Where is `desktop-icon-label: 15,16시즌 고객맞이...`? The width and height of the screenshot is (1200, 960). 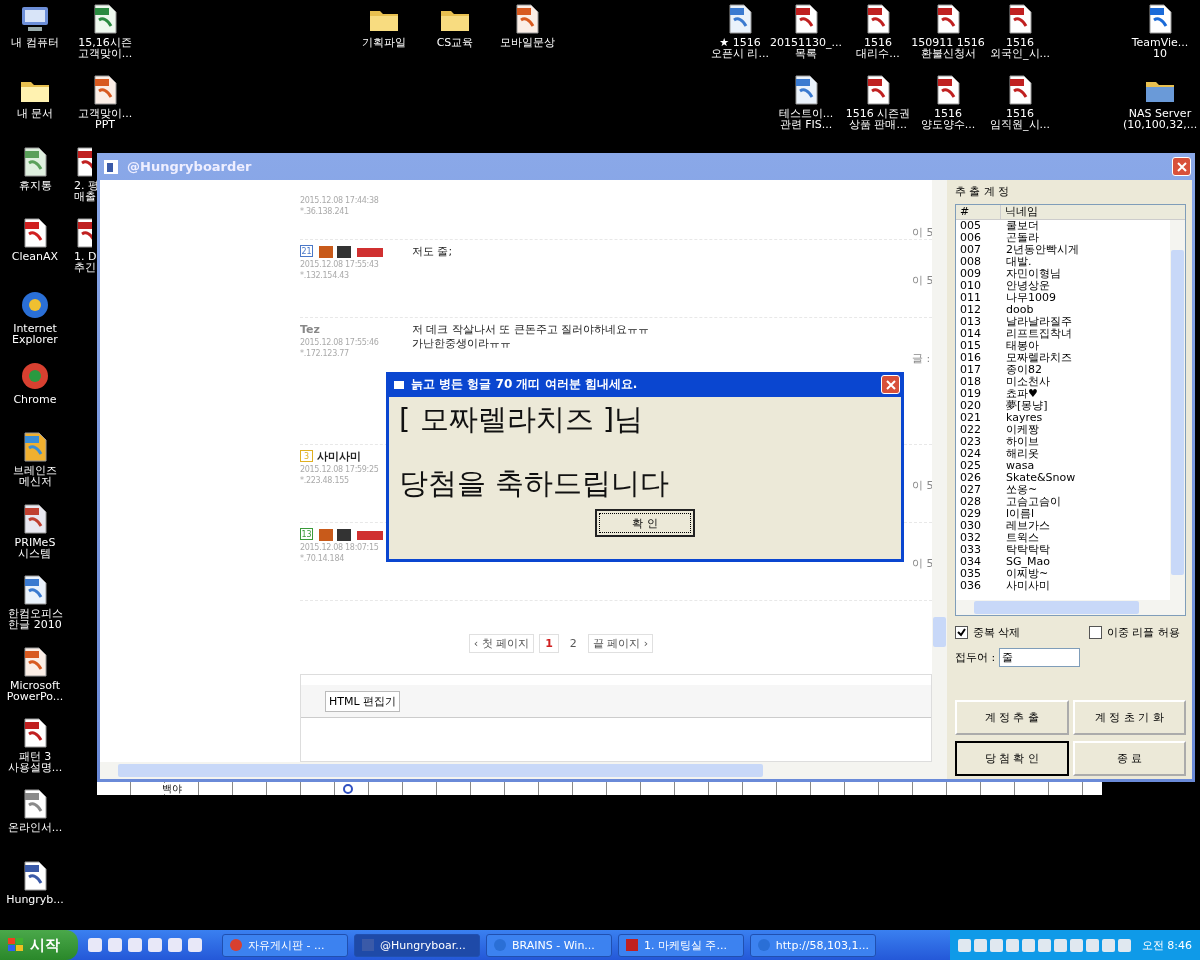
desktop-icon-label: 15,16시즌 고객맞이... is located at coordinates (105, 48).